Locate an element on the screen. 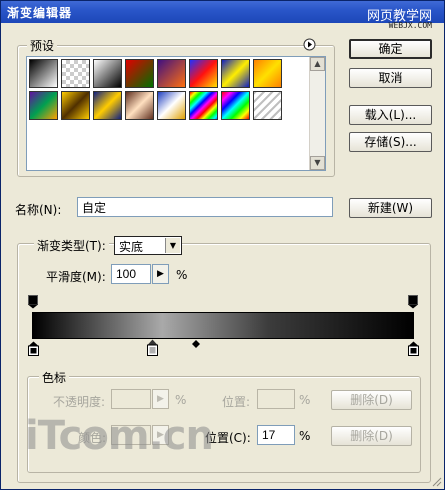 The height and width of the screenshot is (490, 445). preset-swatch-copper is located at coordinates (139, 105).